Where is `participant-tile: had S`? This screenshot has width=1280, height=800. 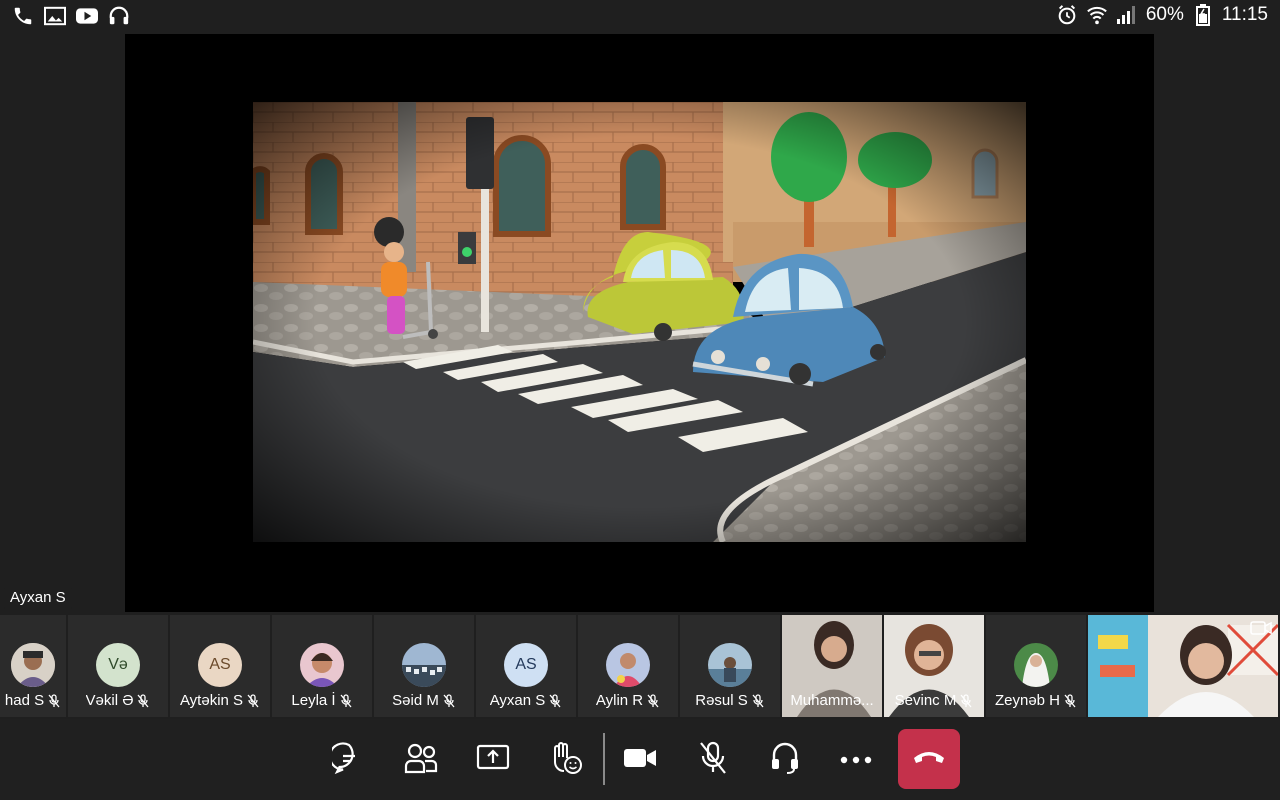
participant-tile: had S is located at coordinates (33, 666).